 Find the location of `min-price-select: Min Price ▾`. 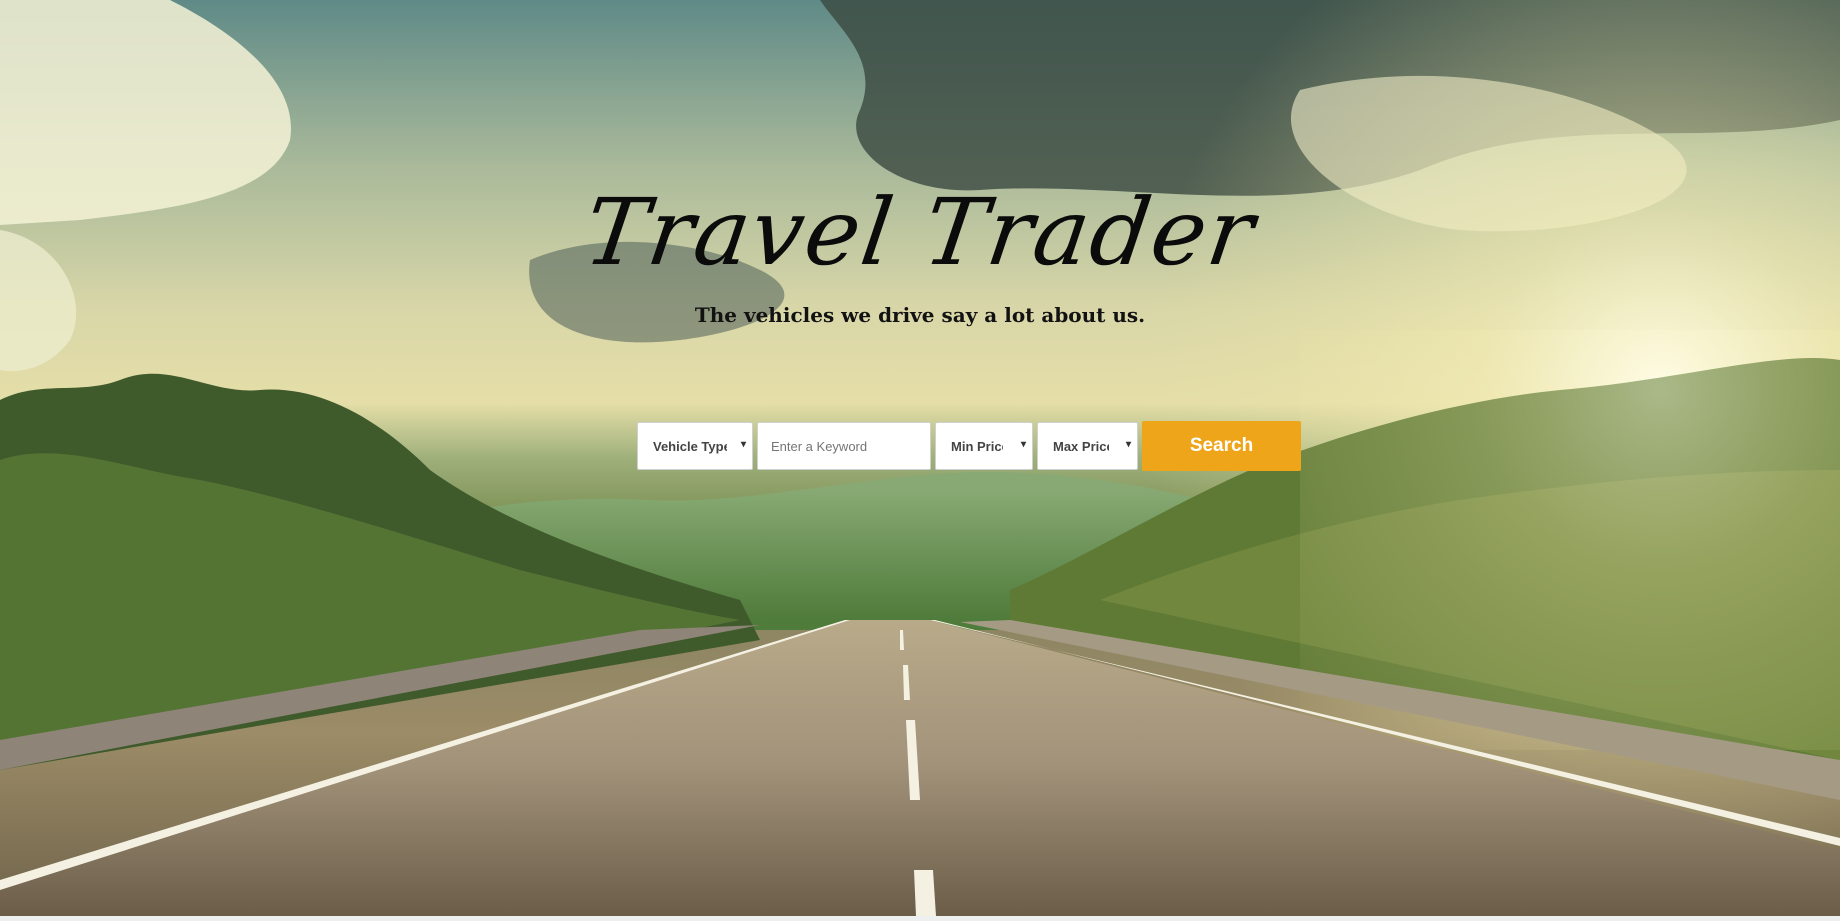

min-price-select: Min Price ▾ is located at coordinates (984, 446).